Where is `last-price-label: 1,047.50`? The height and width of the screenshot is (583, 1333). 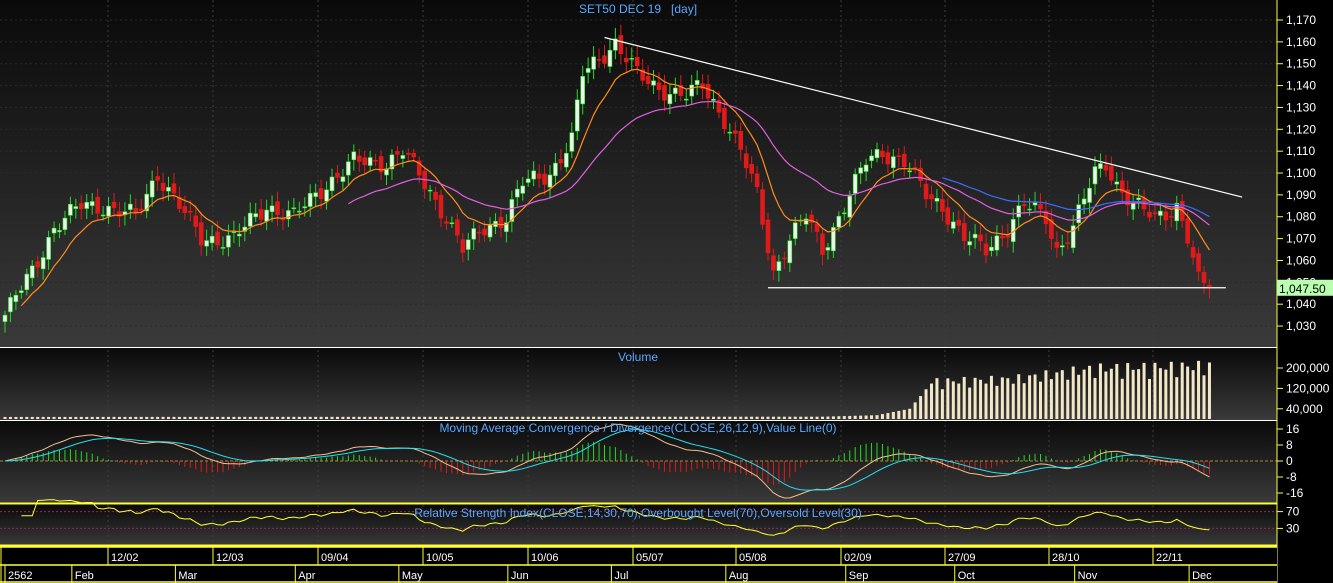 last-price-label: 1,047.50 is located at coordinates (1302, 289).